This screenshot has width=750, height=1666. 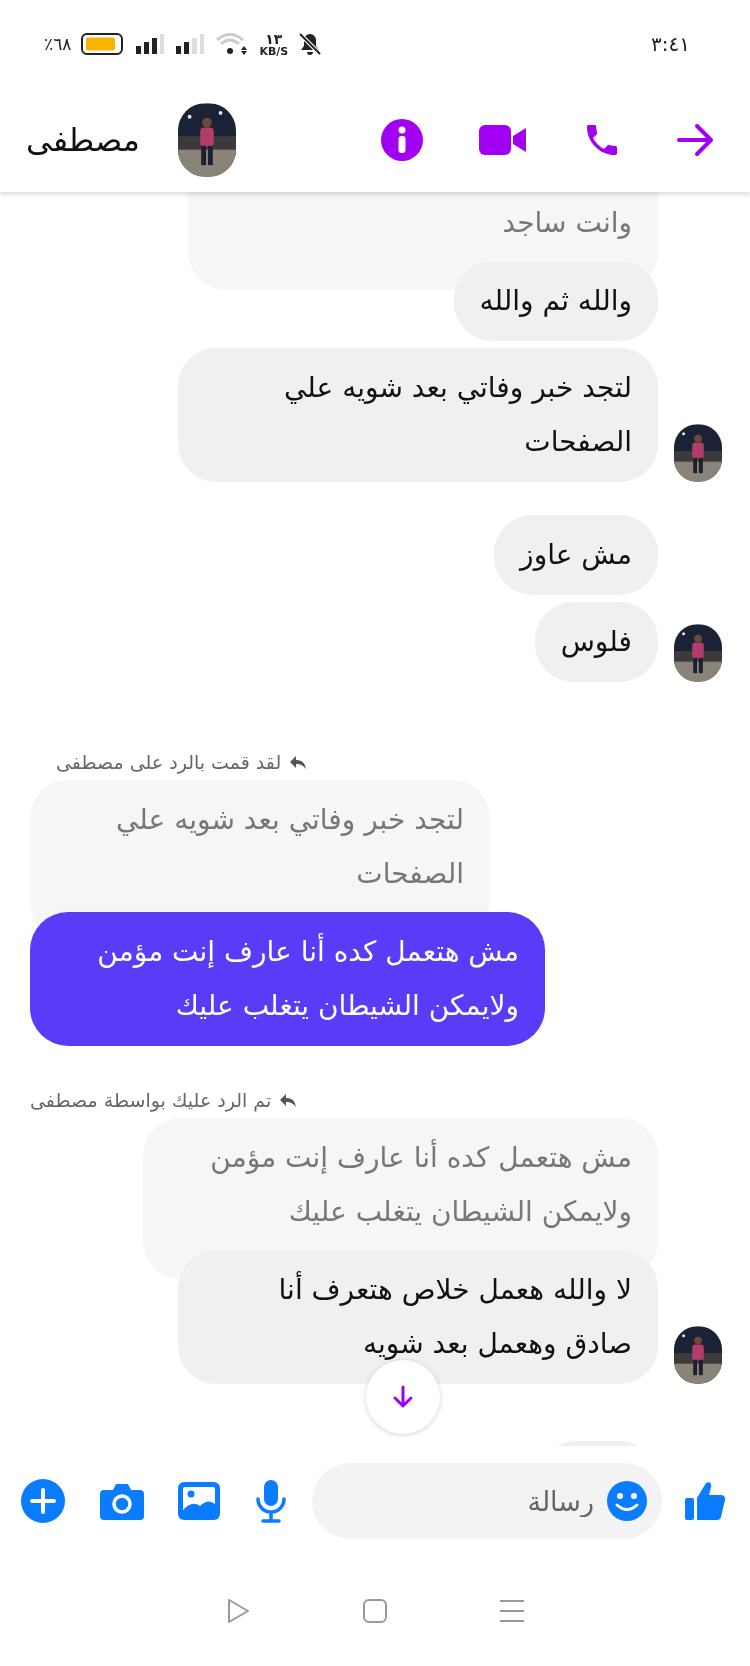 I want to click on message-bubble: فلوس, so click(x=596, y=642).